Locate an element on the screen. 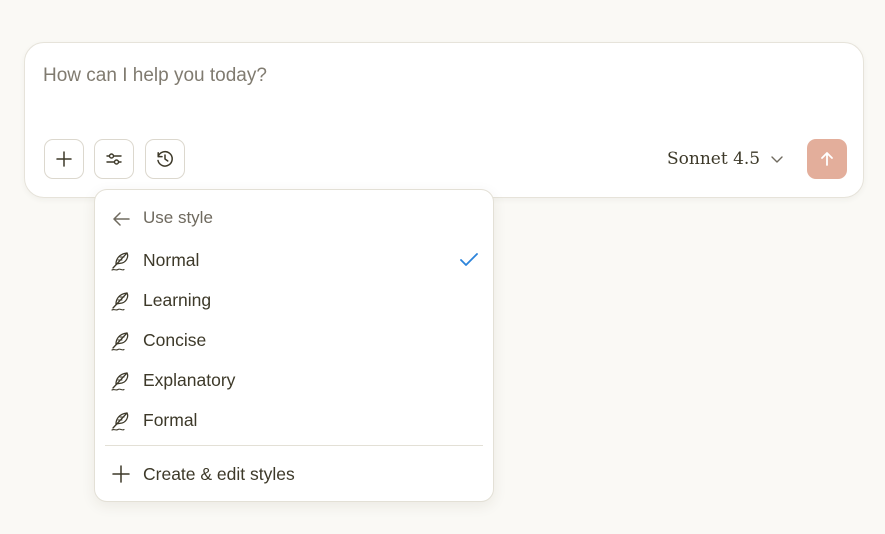 This screenshot has width=885, height=534. sliders-icon is located at coordinates (114, 159).